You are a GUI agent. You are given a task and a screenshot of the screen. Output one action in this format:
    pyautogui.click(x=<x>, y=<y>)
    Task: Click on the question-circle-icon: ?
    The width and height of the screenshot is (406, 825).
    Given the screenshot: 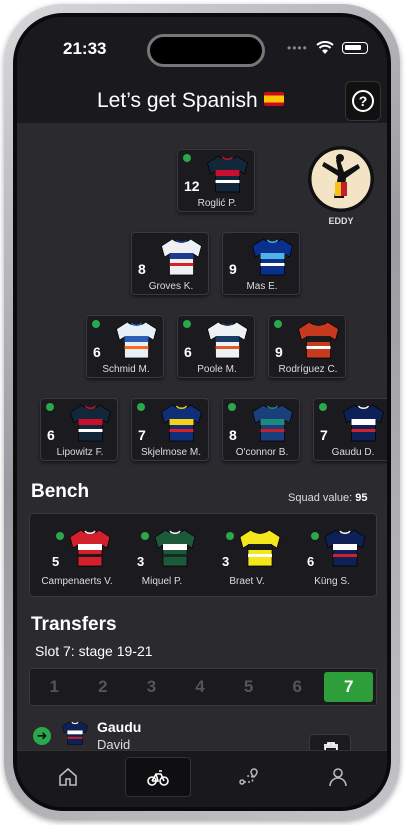 What is the action you would take?
    pyautogui.click(x=363, y=101)
    